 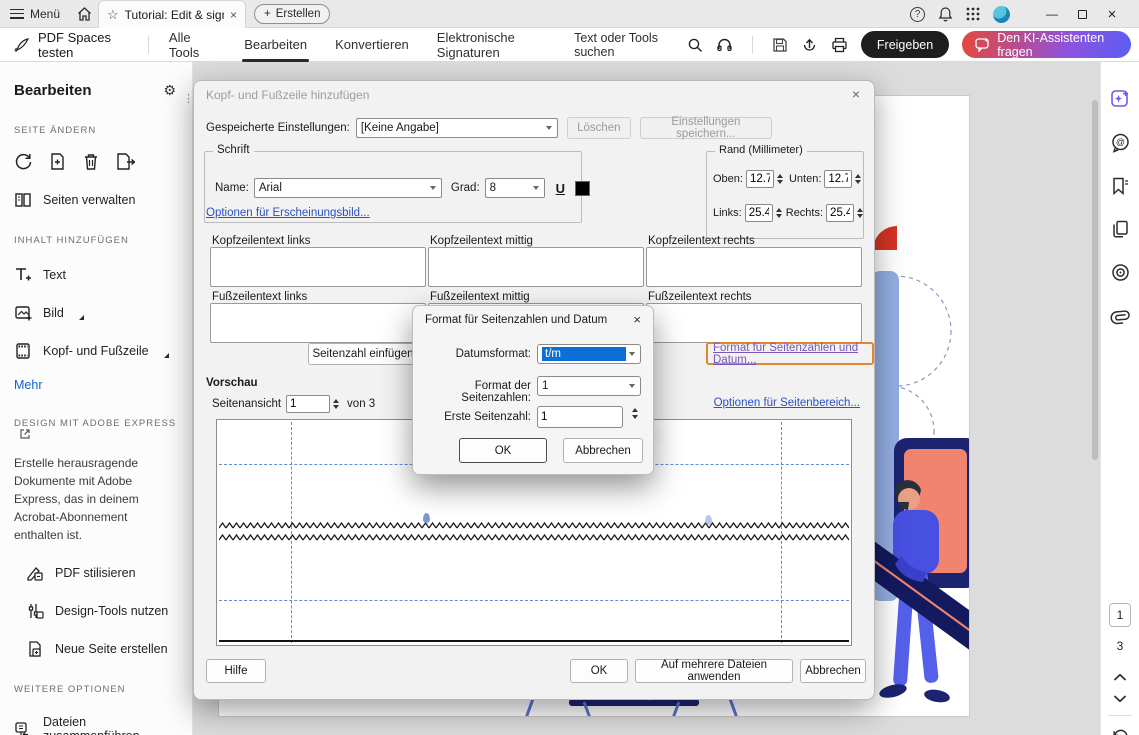 What do you see at coordinates (1001, 14) in the screenshot?
I see `user-avatar` at bounding box center [1001, 14].